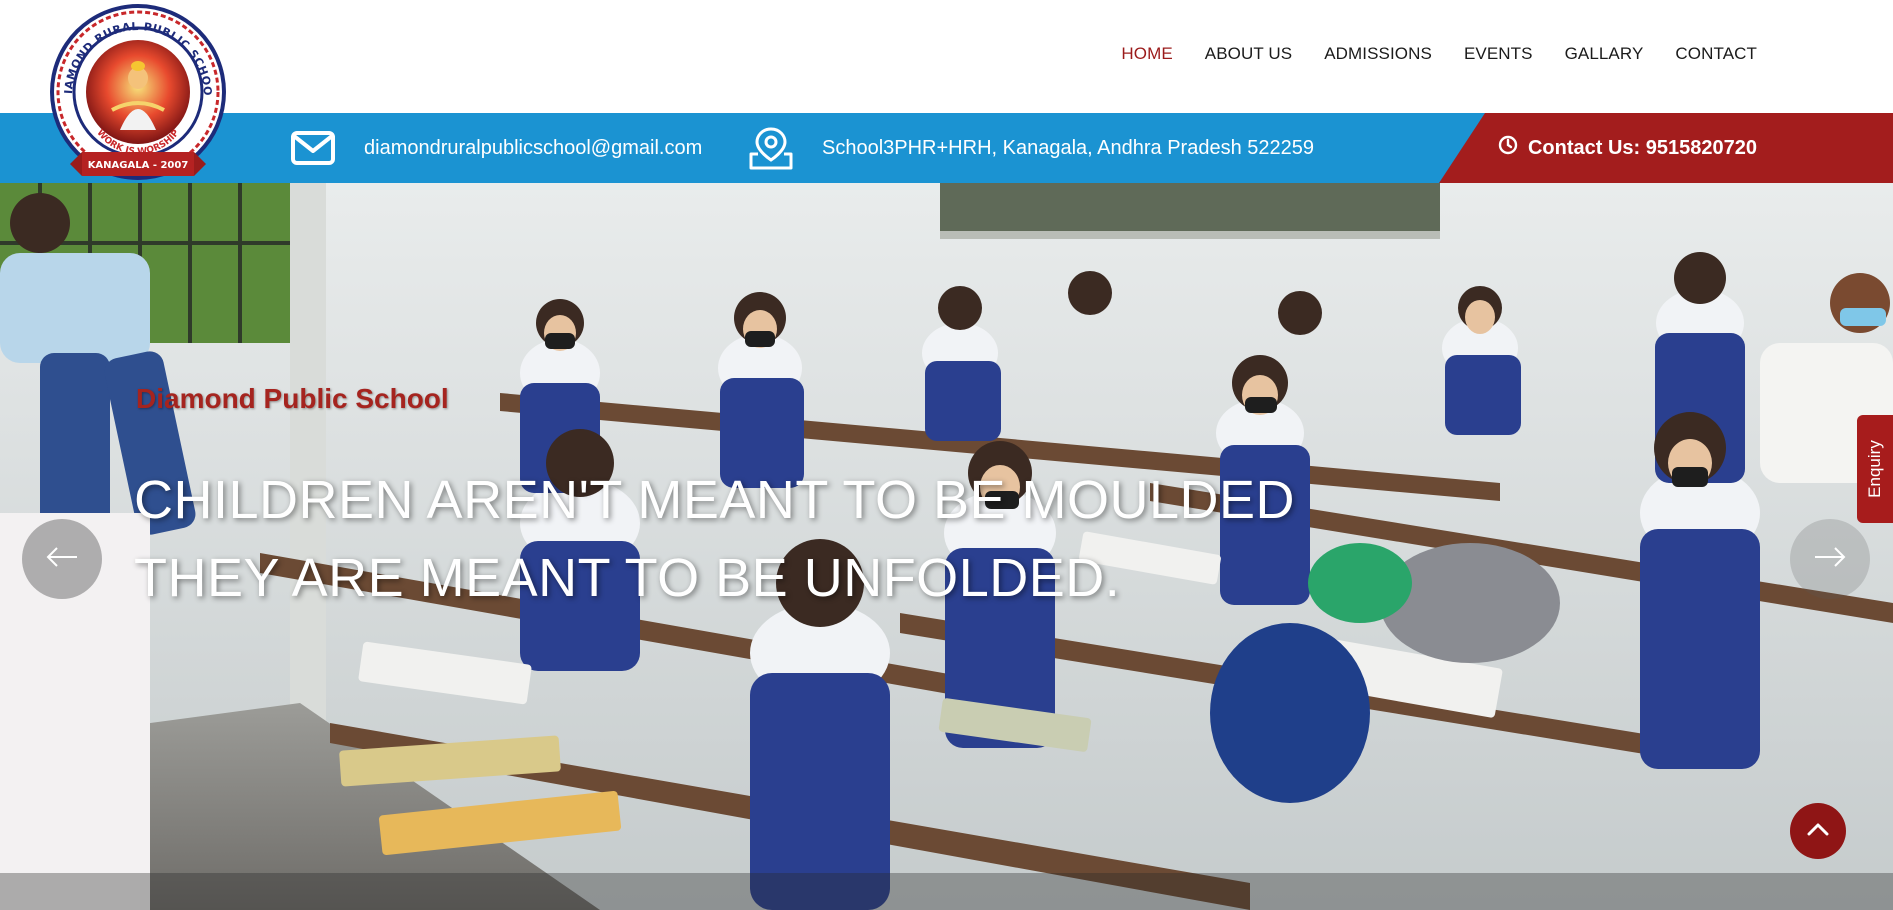  What do you see at coordinates (138, 165) in the screenshot?
I see `logo-ribbon: KANAGALA - 2007` at bounding box center [138, 165].